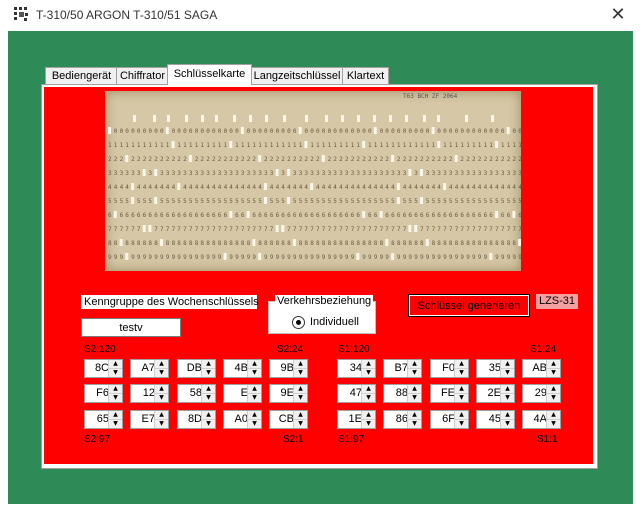  Describe the element at coordinates (356, 368) in the screenshot. I see `s1-spinner: 34 ▲ ▼` at that location.